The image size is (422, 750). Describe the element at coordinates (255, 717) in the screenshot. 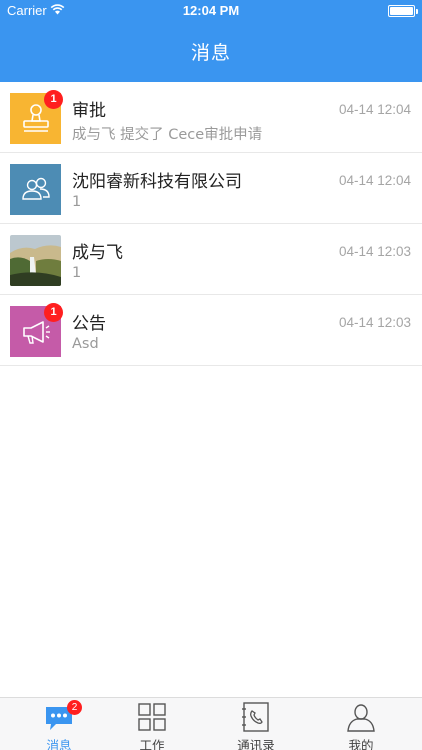

I see `contacts-icon` at that location.